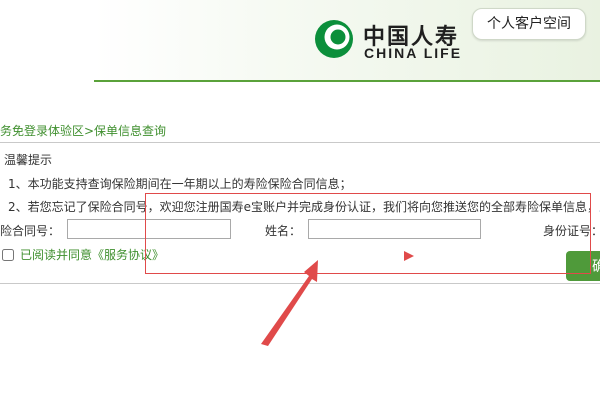 The width and height of the screenshot is (600, 401). What do you see at coordinates (347, 81) in the screenshot?
I see `header-divider` at bounding box center [347, 81].